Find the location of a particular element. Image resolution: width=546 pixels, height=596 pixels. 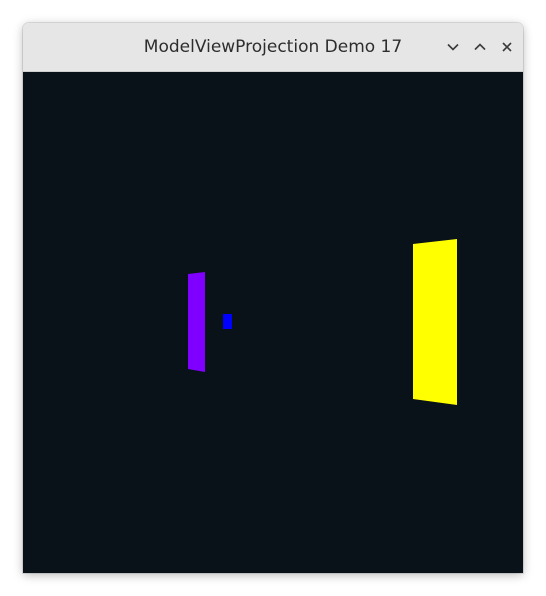

maximize-button is located at coordinates (480, 47).